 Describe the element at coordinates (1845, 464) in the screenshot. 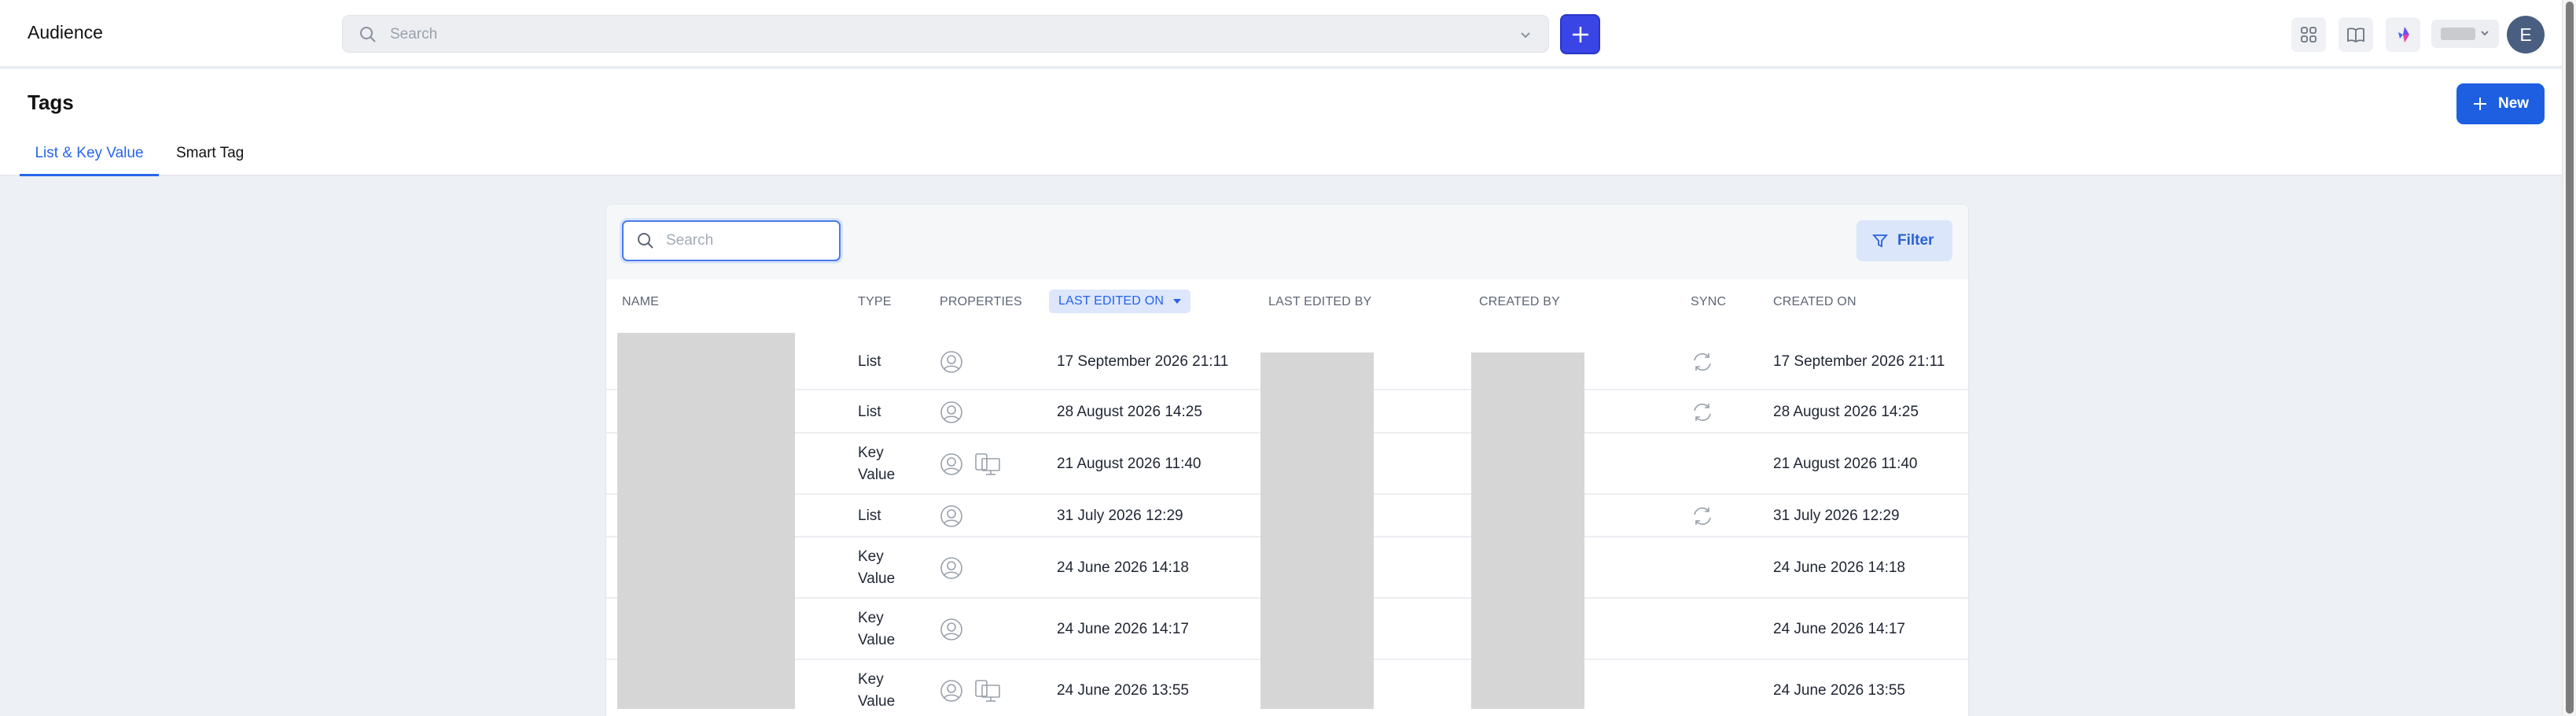

I see `row-created-on: 21 August 2026 11:40` at that location.